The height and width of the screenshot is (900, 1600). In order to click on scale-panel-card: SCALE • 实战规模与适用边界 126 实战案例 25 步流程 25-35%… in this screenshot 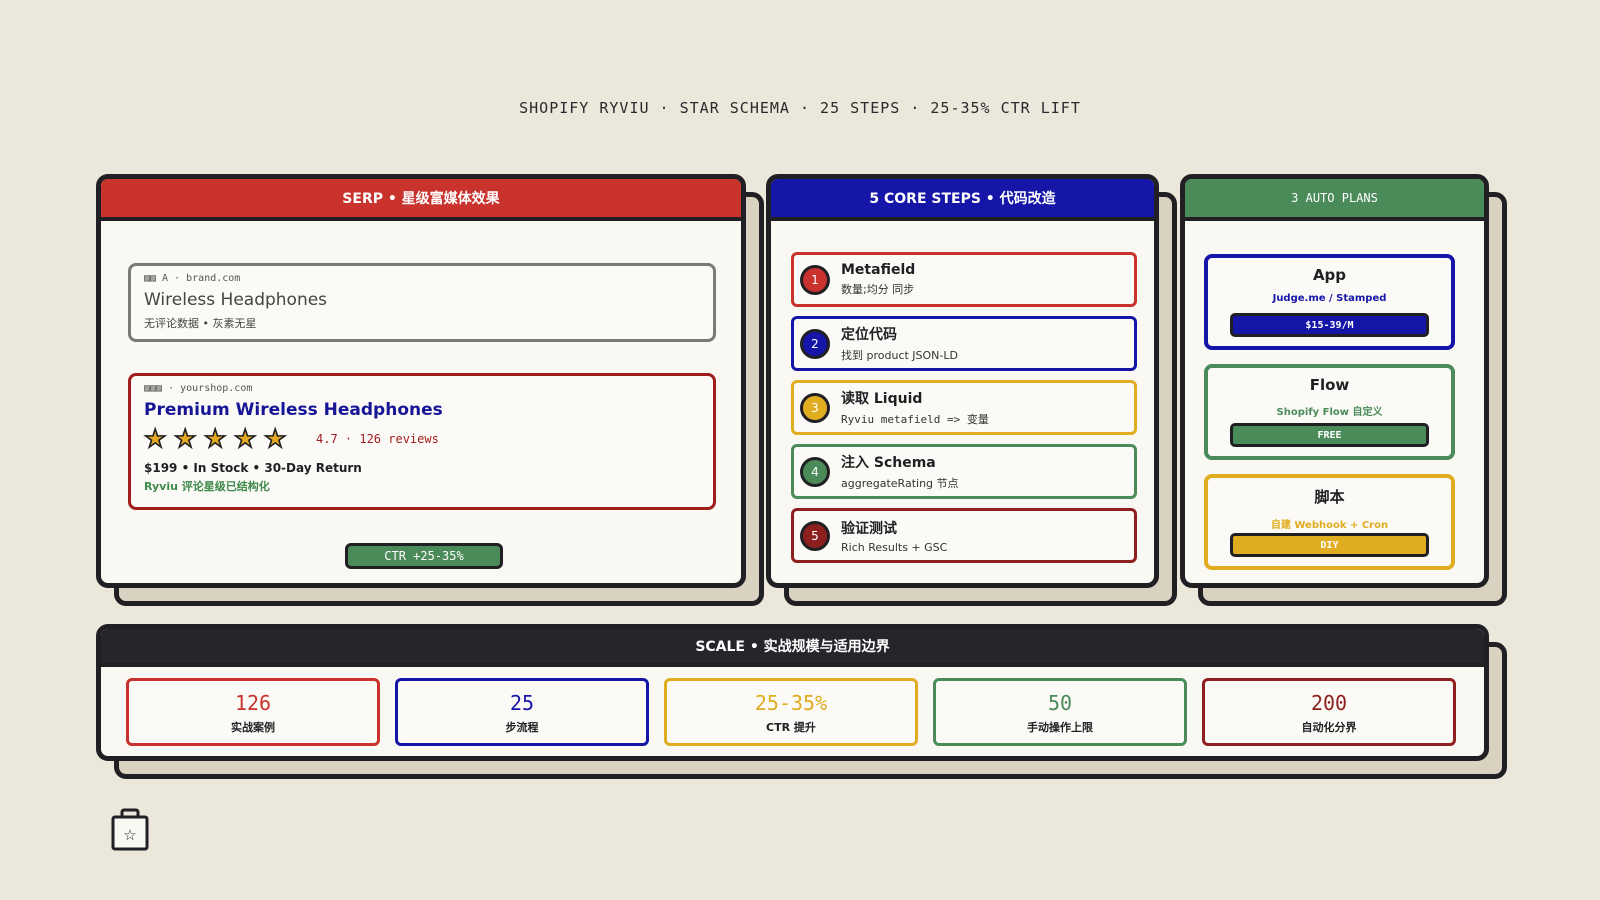, I will do `click(792, 692)`.